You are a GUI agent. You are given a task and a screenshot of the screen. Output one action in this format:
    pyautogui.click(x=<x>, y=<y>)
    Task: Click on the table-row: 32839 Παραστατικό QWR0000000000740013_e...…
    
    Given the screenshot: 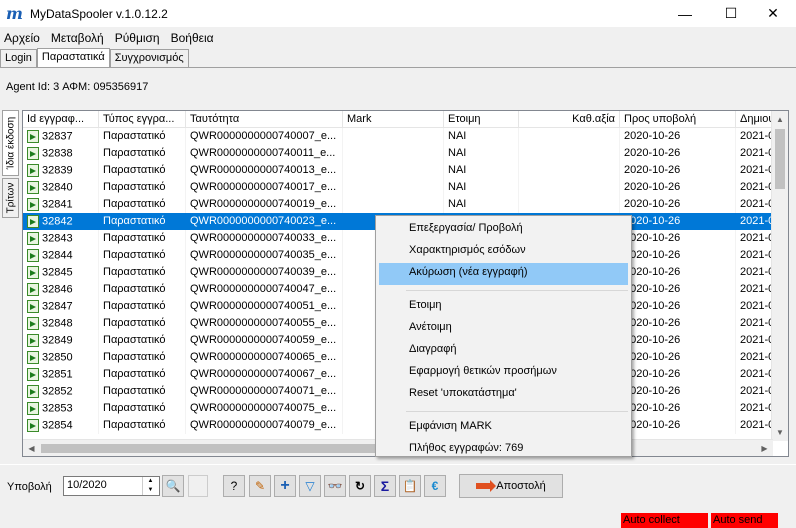 What is the action you would take?
    pyautogui.click(x=405, y=170)
    